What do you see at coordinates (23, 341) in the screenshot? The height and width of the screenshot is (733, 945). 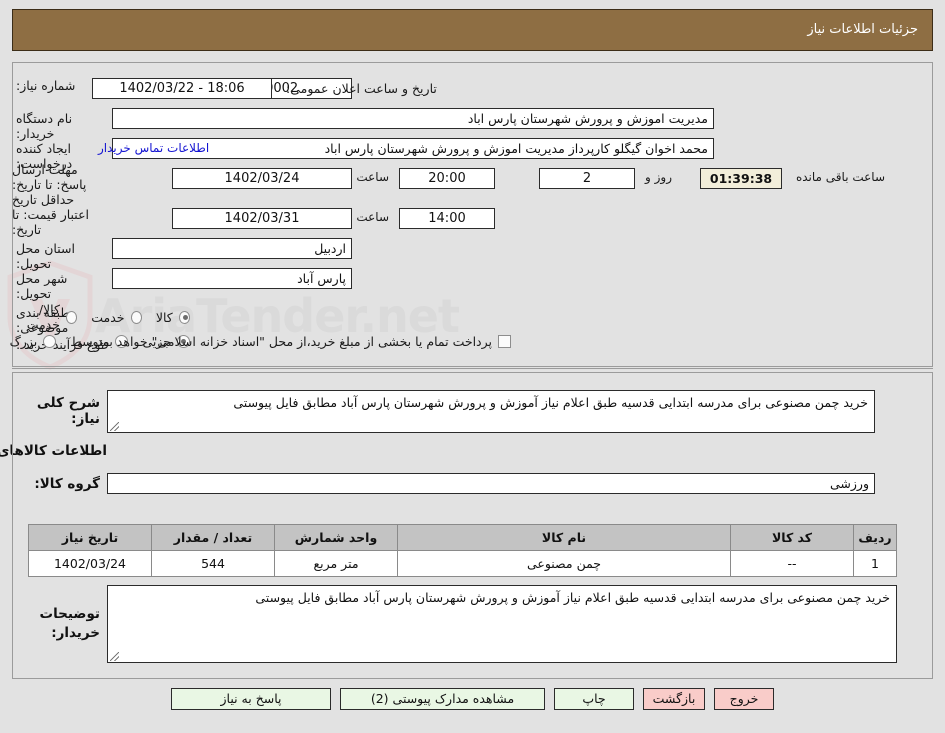 I see `process-type-option-2-label: بزرگ` at bounding box center [23, 341].